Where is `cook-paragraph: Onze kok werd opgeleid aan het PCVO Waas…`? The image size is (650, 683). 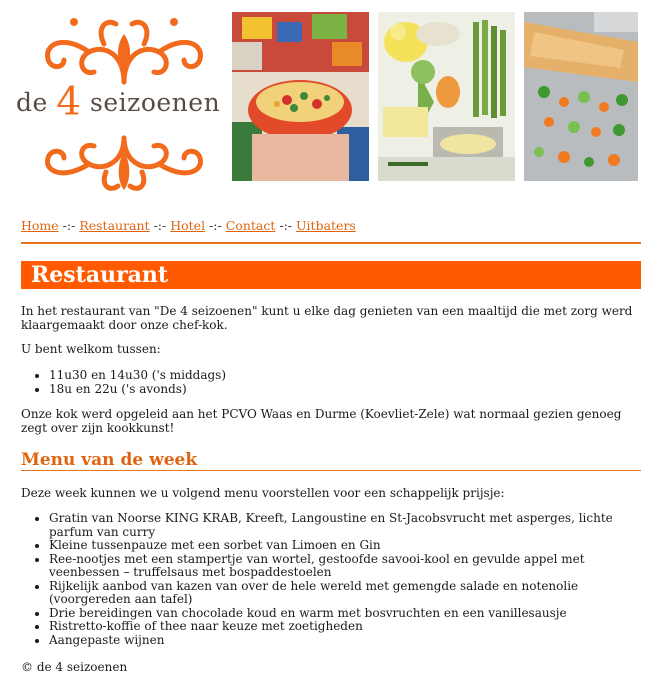
cook-paragraph: Onze kok werd opgeleid aan het PCVO Waas… is located at coordinates (321, 421).